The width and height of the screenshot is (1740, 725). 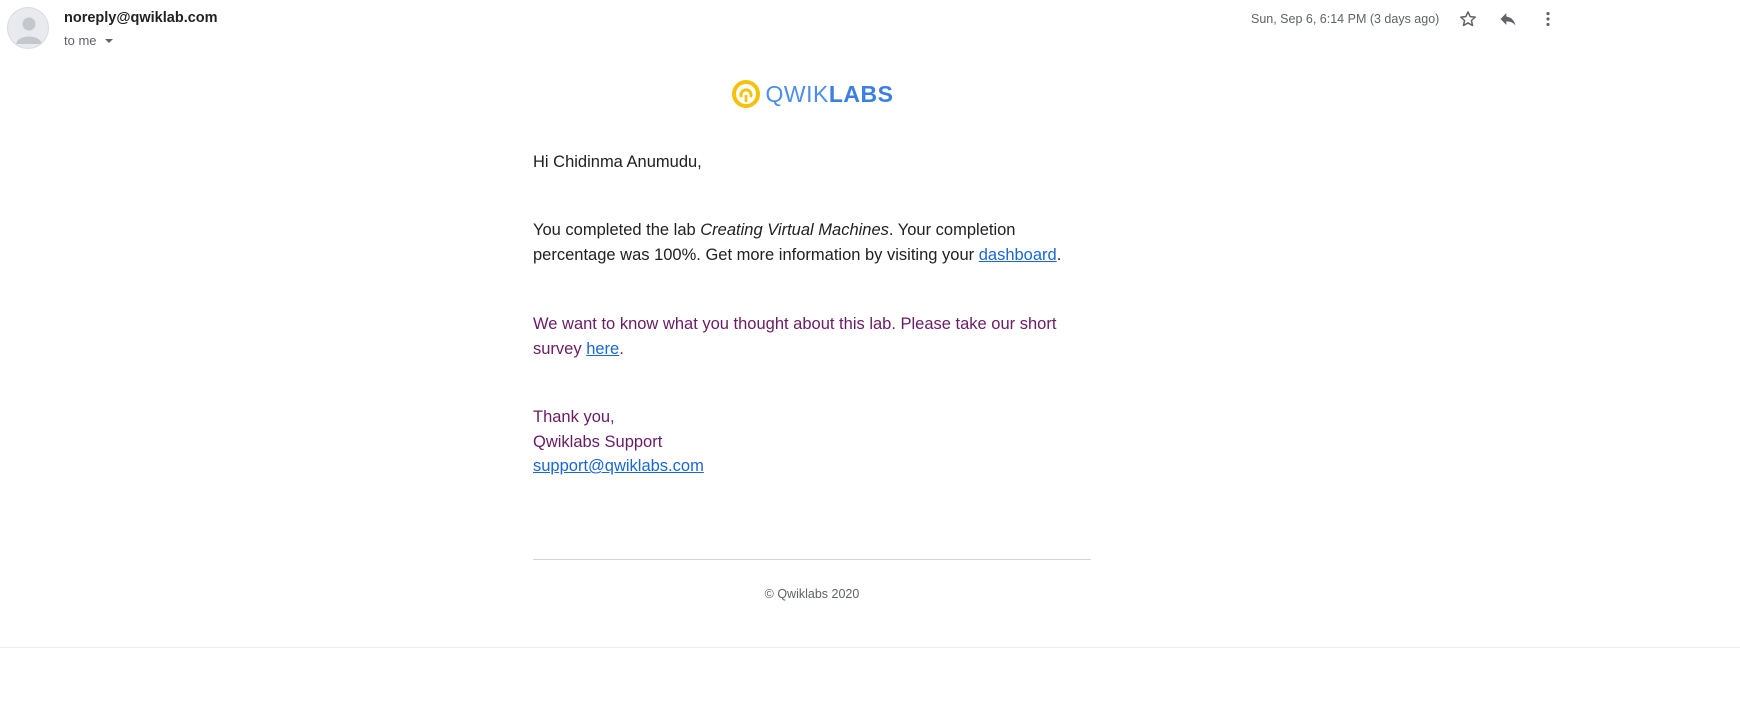 I want to click on qwiklabs-ring-icon, so click(x=745, y=94).